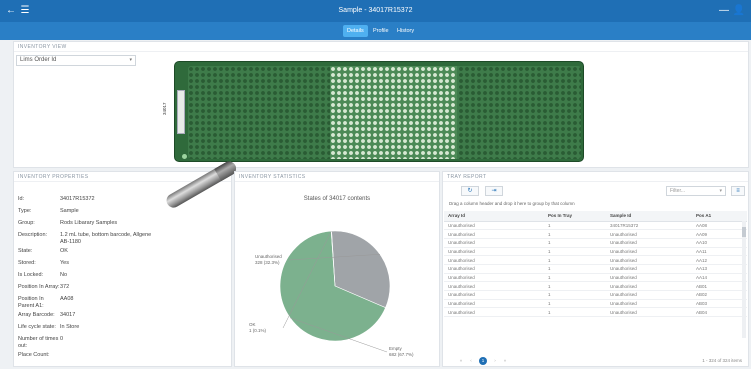 The width and height of the screenshot is (751, 369). What do you see at coordinates (595, 269) in the screenshot?
I see `table-row: Unauthorised 1 Unauthorised AA13` at bounding box center [595, 269].